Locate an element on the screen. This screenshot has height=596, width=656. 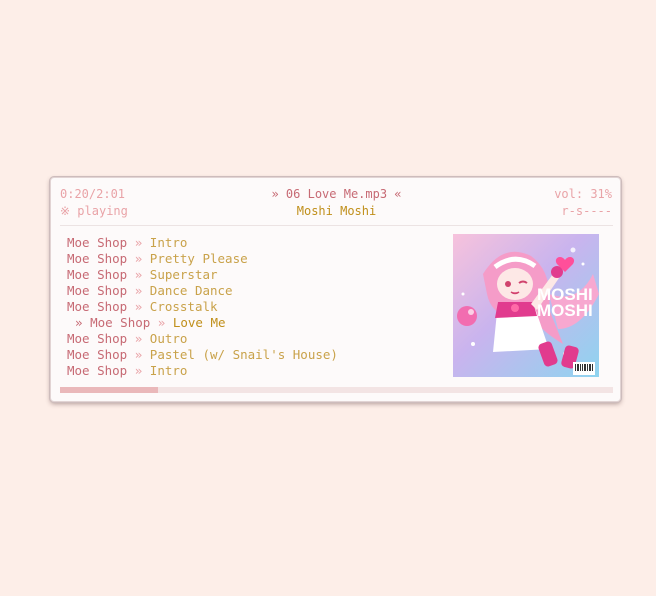
playlist-item-title: Outro is located at coordinates (168, 338).